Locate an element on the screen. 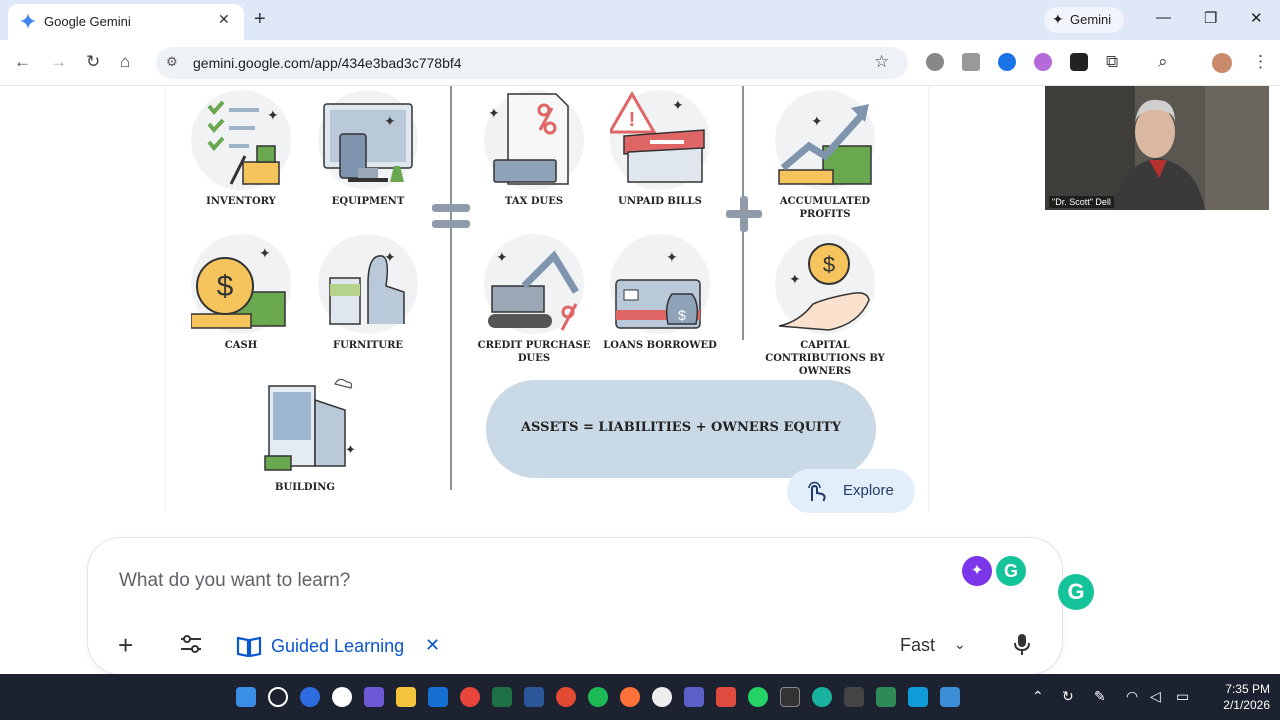 Image resolution: width=1280 pixels, height=720 pixels. chatgpt-app-icon is located at coordinates (342, 697).